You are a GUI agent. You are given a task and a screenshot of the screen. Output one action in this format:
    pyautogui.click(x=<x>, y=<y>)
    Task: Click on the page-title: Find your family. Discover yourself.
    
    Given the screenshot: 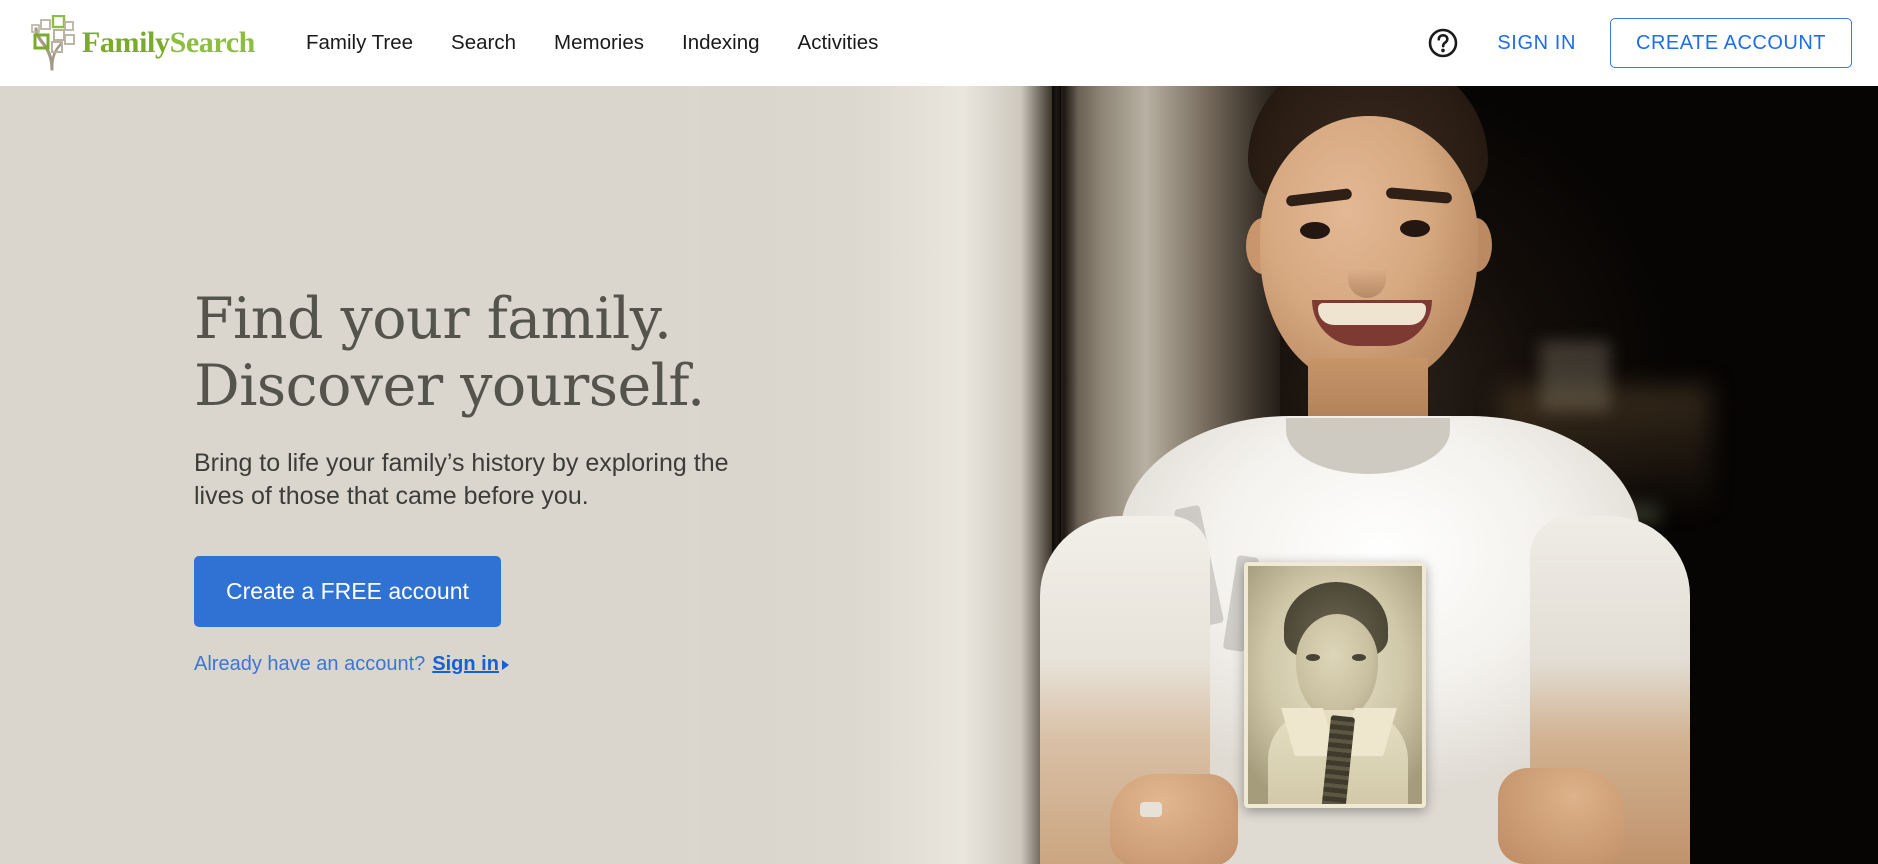 What is the action you would take?
    pyautogui.click(x=504, y=353)
    